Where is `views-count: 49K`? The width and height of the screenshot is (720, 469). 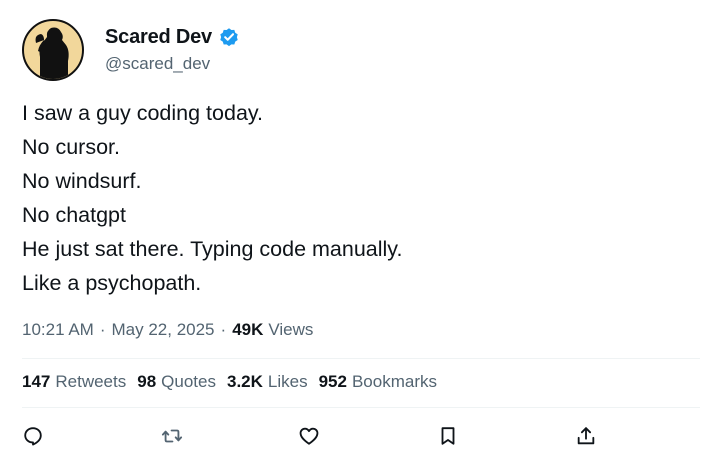
views-count: 49K is located at coordinates (248, 329).